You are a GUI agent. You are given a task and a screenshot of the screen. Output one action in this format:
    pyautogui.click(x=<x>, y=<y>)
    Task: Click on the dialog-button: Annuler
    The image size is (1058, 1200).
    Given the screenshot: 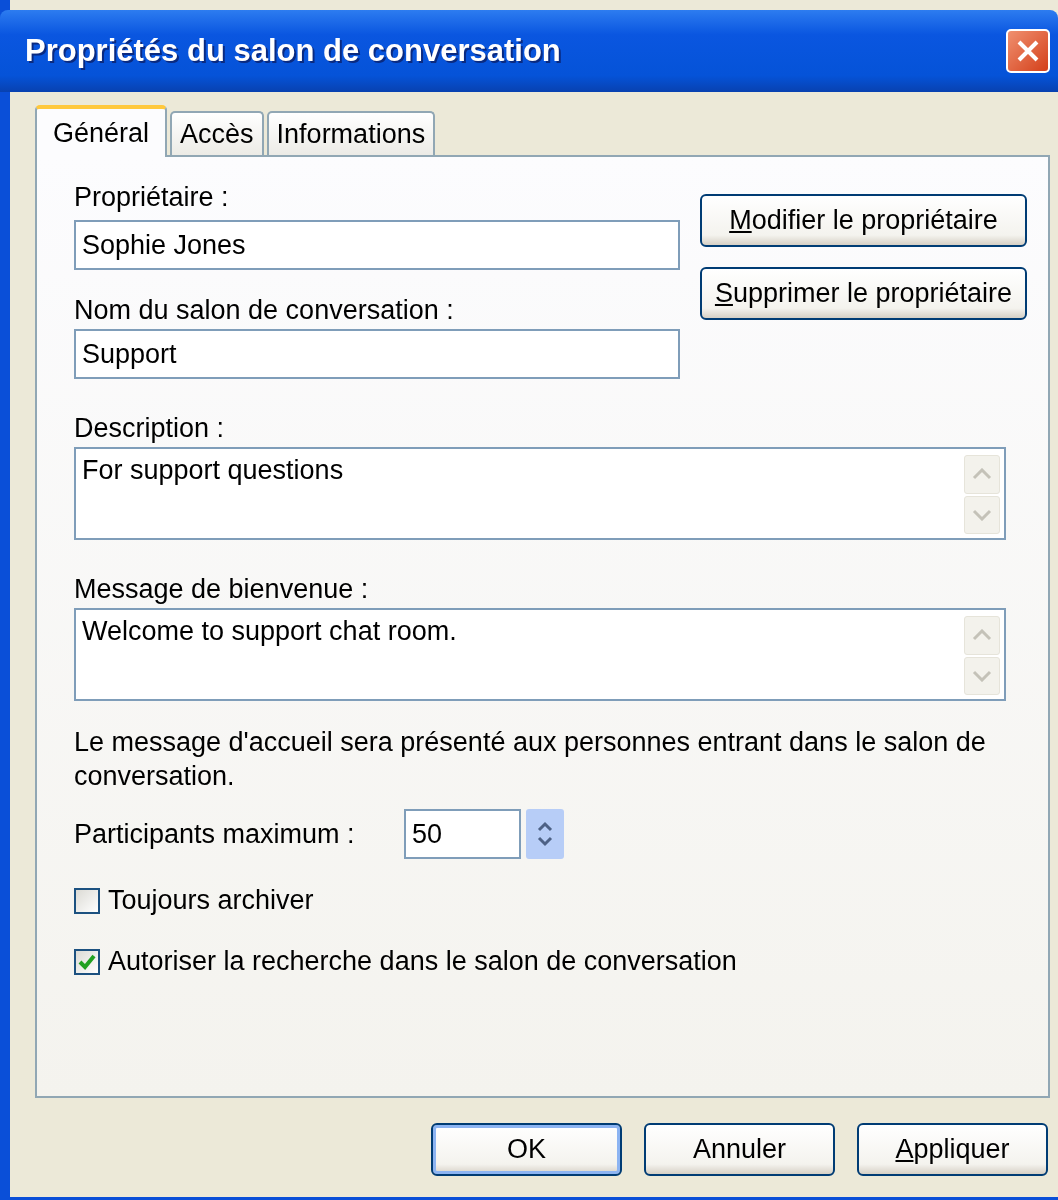 What is the action you would take?
    pyautogui.click(x=739, y=1149)
    